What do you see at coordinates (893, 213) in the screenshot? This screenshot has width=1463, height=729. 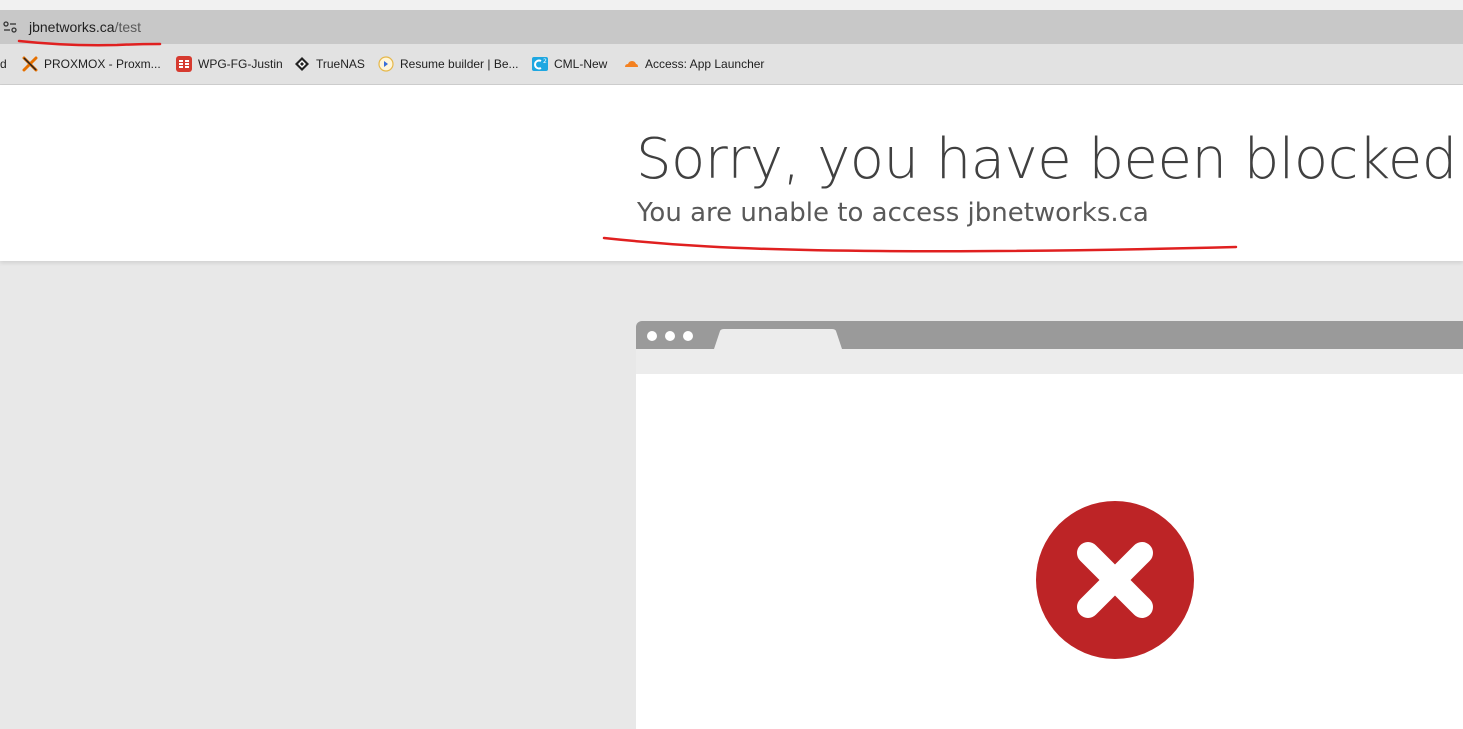 I see `page-subtitle: You are unable to access jbnetworks.ca` at bounding box center [893, 213].